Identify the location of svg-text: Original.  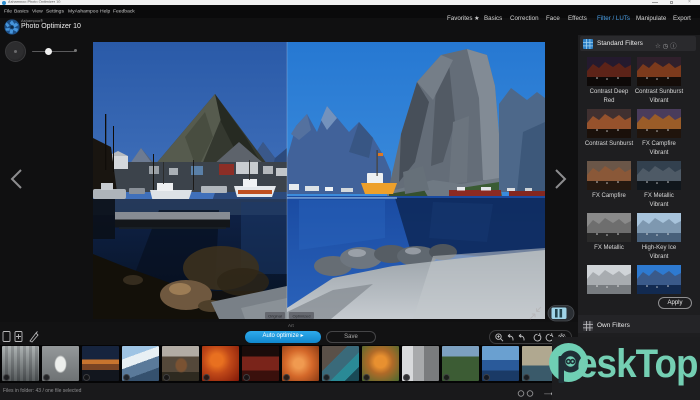
(275, 315).